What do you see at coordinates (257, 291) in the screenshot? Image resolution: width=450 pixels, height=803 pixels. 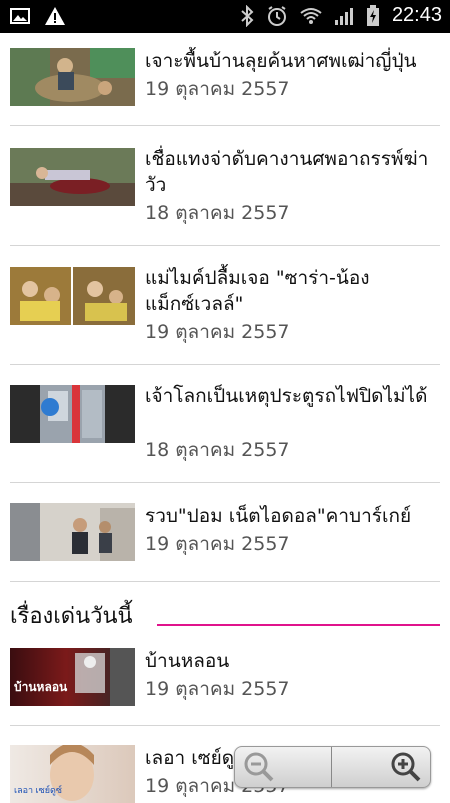 I see `article-title: แม่ไมค์ปลื้มเจอ "ซาร่า-น้องแม็กซ์เวลล์"` at bounding box center [257, 291].